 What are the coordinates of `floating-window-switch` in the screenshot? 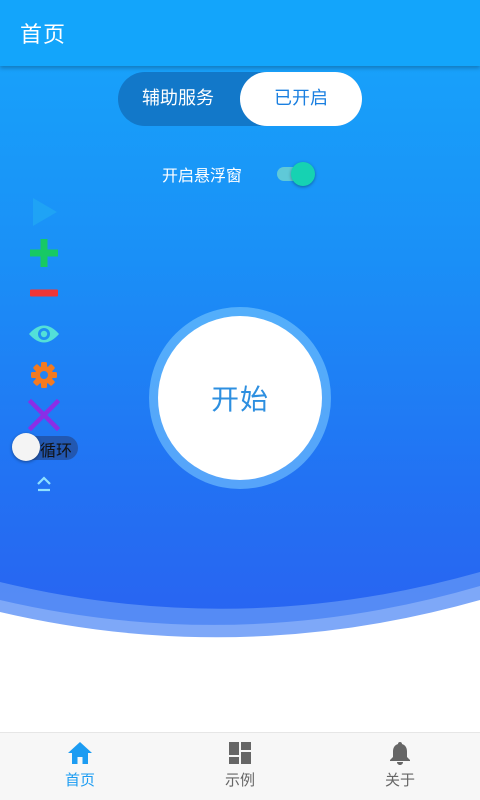 It's located at (297, 174).